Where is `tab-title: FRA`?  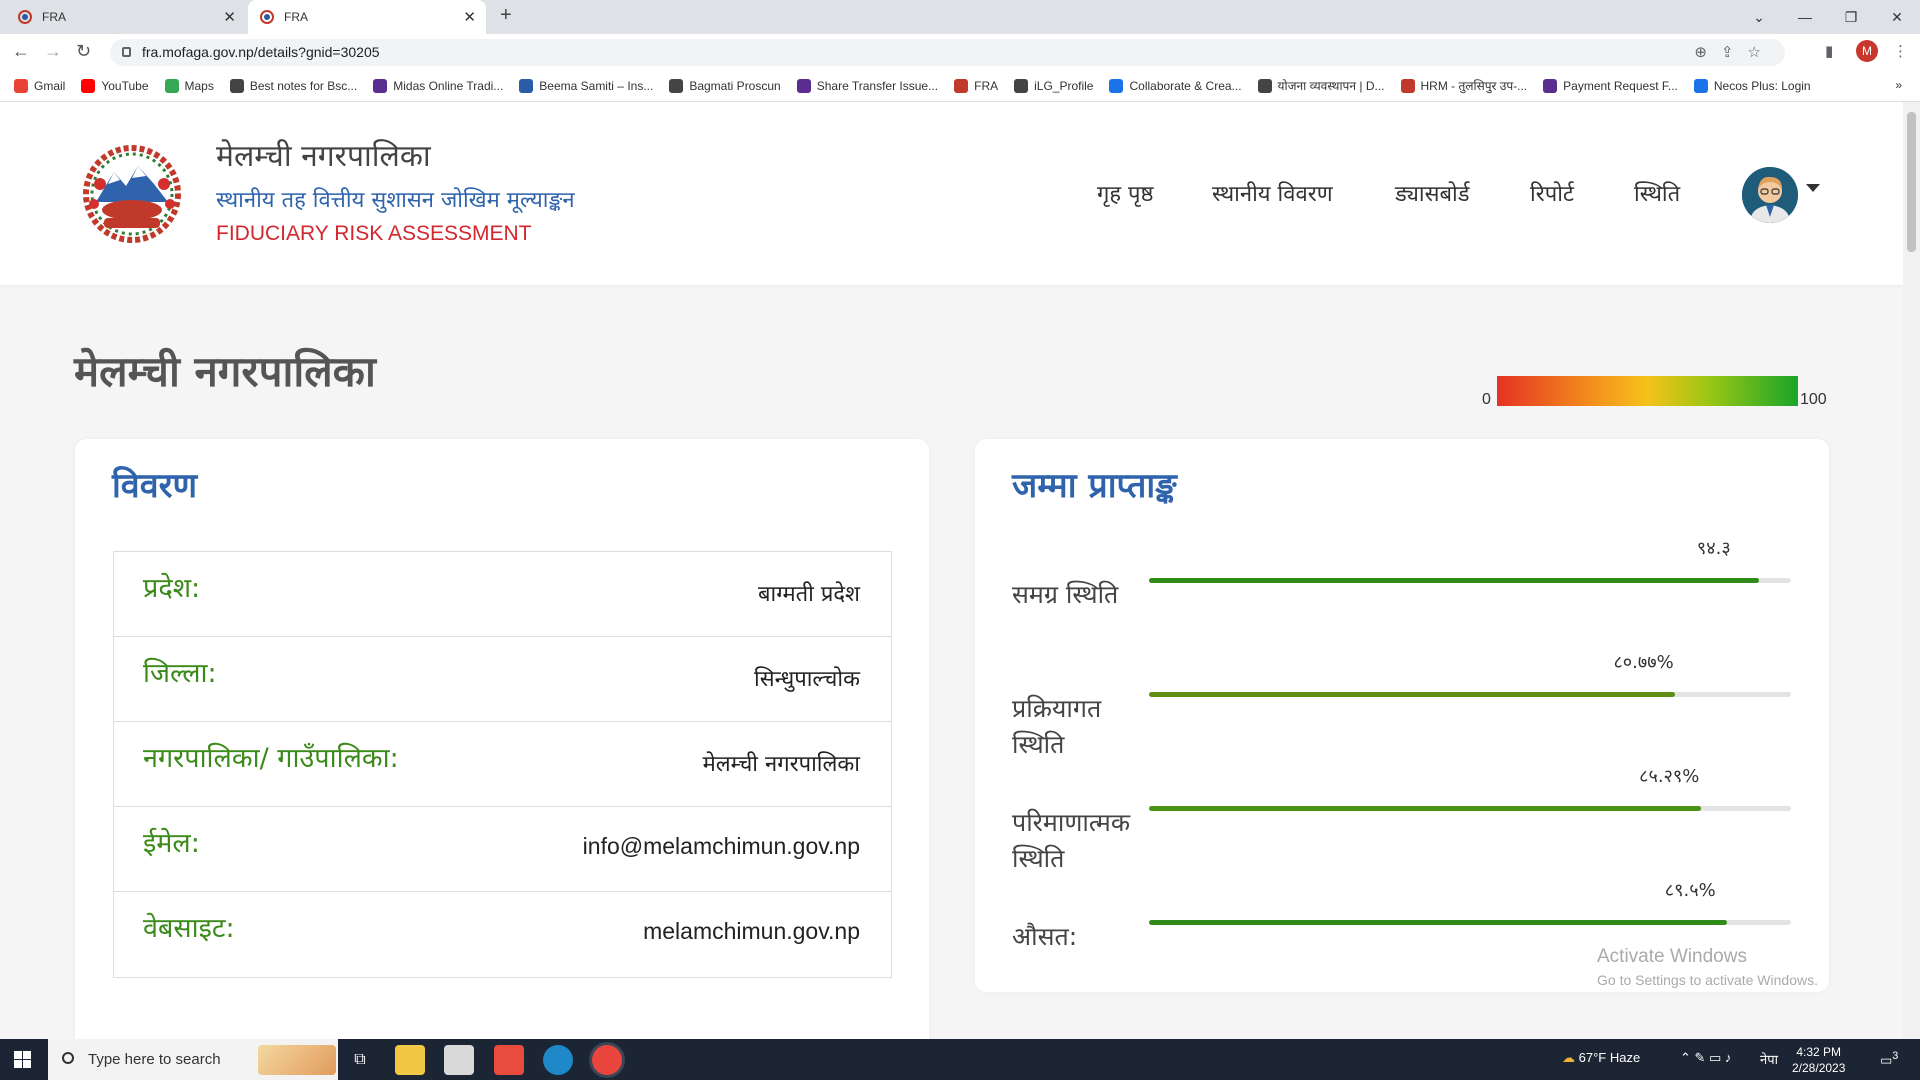 tab-title: FRA is located at coordinates (296, 17).